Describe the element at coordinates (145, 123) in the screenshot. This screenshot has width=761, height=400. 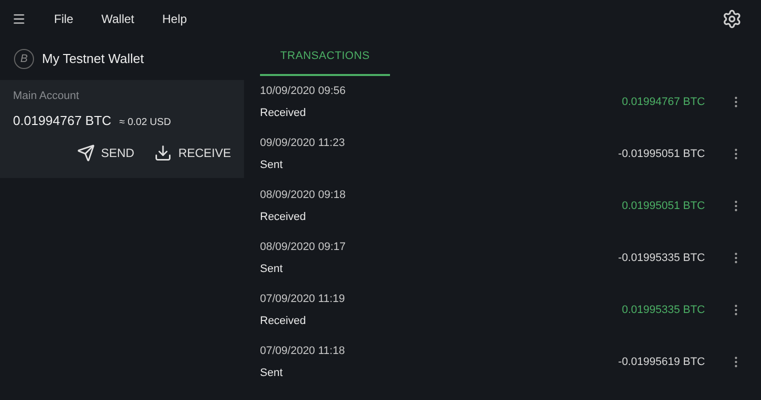
I see `fiat-value: ≈ 0.02 USD` at that location.